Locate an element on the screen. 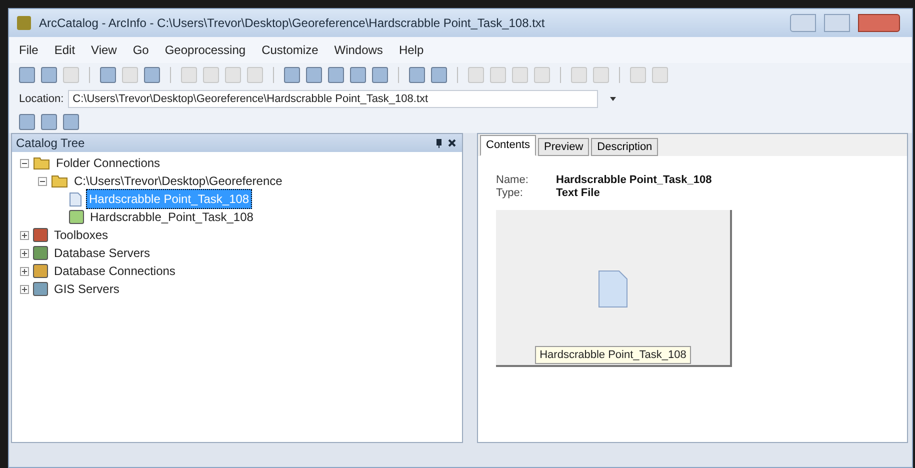  tab: Description is located at coordinates (624, 147).